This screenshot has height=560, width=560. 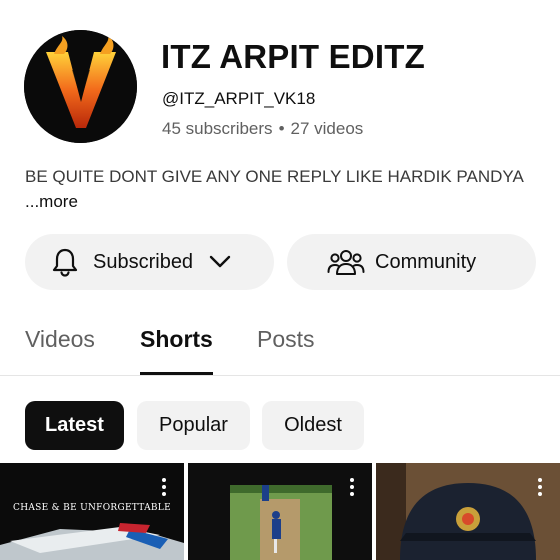 I want to click on flaming-v-logo-icon, so click(x=80, y=86).